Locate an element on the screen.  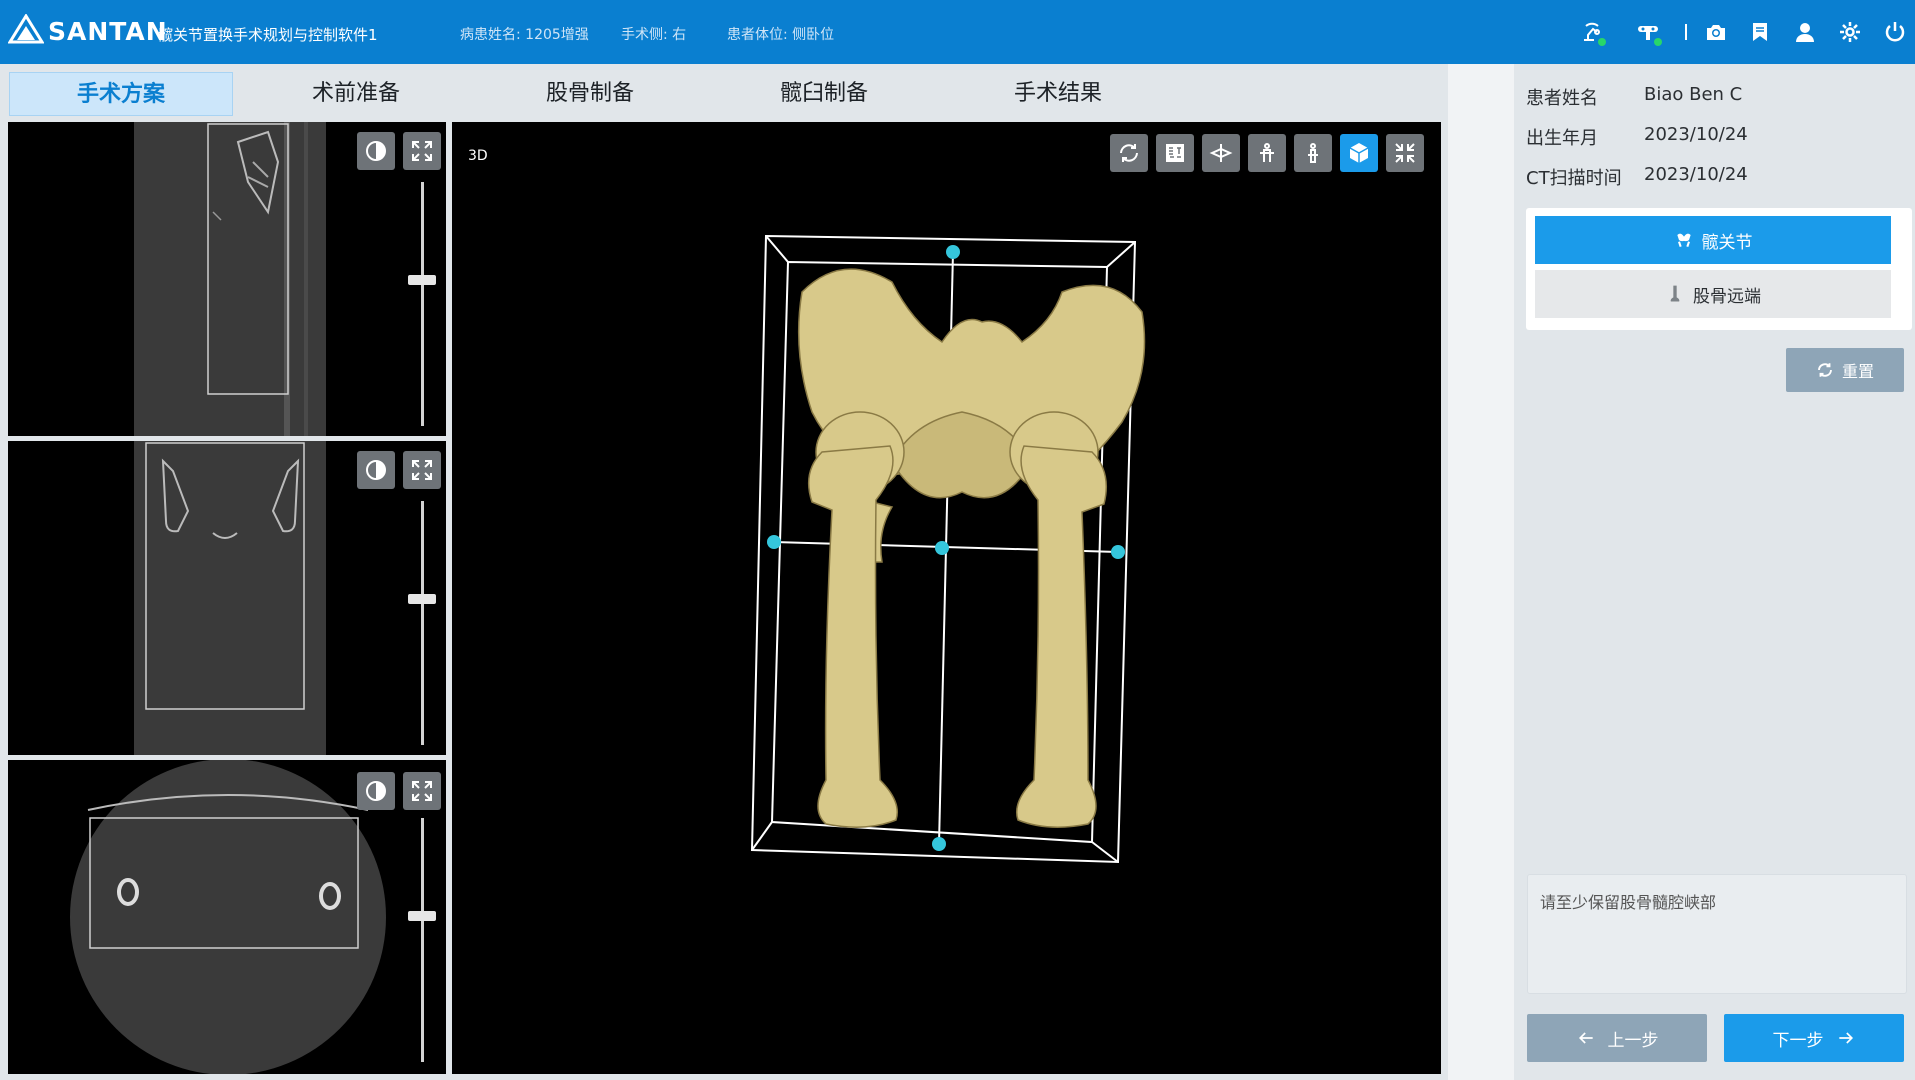
hip-joint-label: 髋关节 is located at coordinates (1727, 242).